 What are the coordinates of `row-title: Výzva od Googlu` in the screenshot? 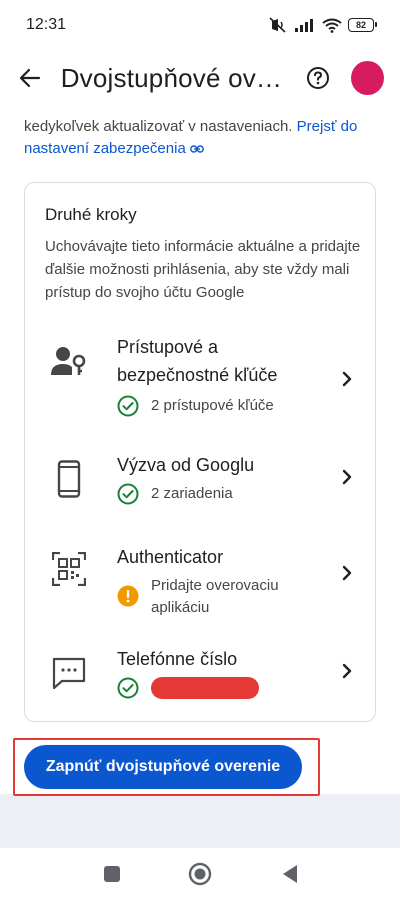 It's located at (186, 465).